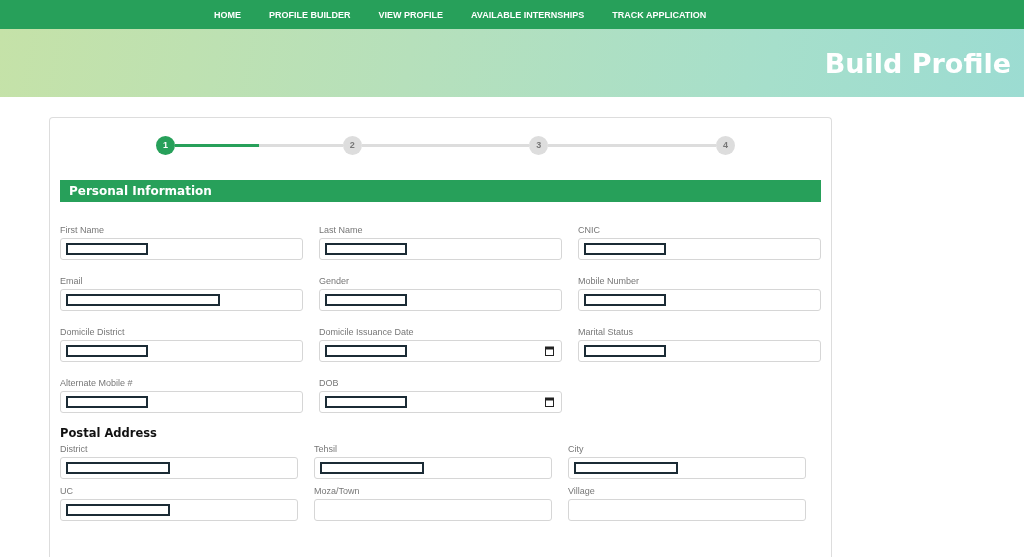 The image size is (1024, 560). Describe the element at coordinates (539, 145) in the screenshot. I see `step-indicator: 3` at that location.